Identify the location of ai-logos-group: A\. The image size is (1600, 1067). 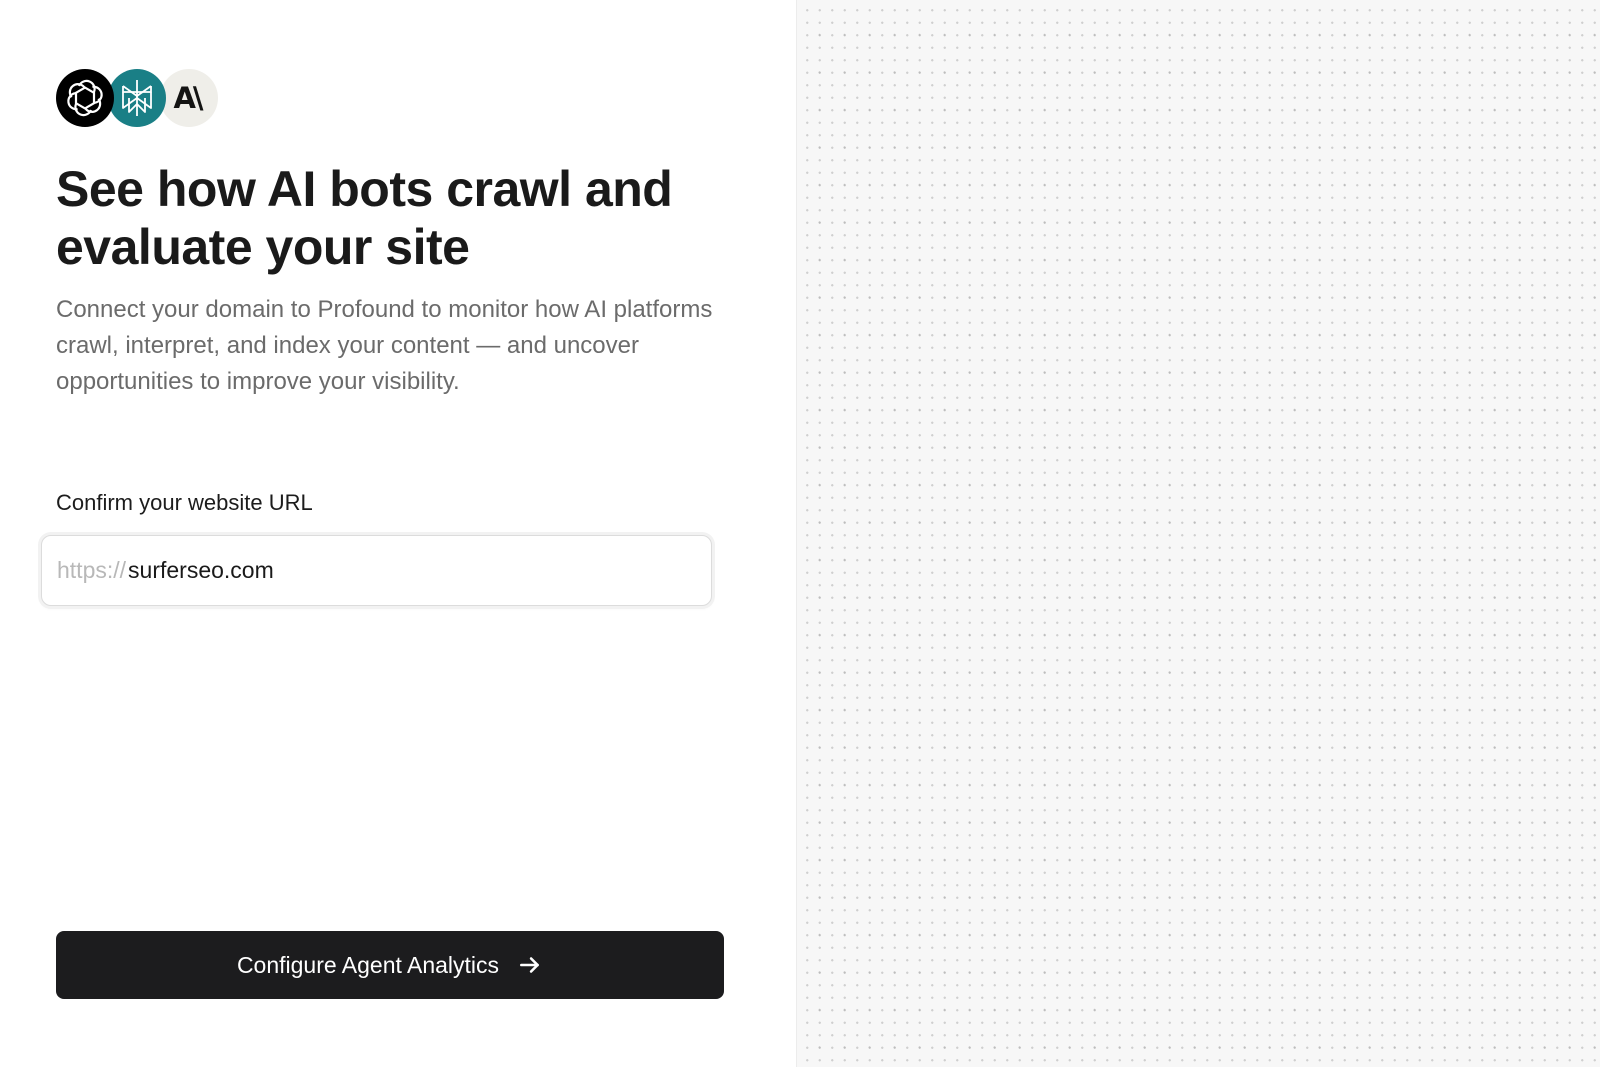
(146, 98).